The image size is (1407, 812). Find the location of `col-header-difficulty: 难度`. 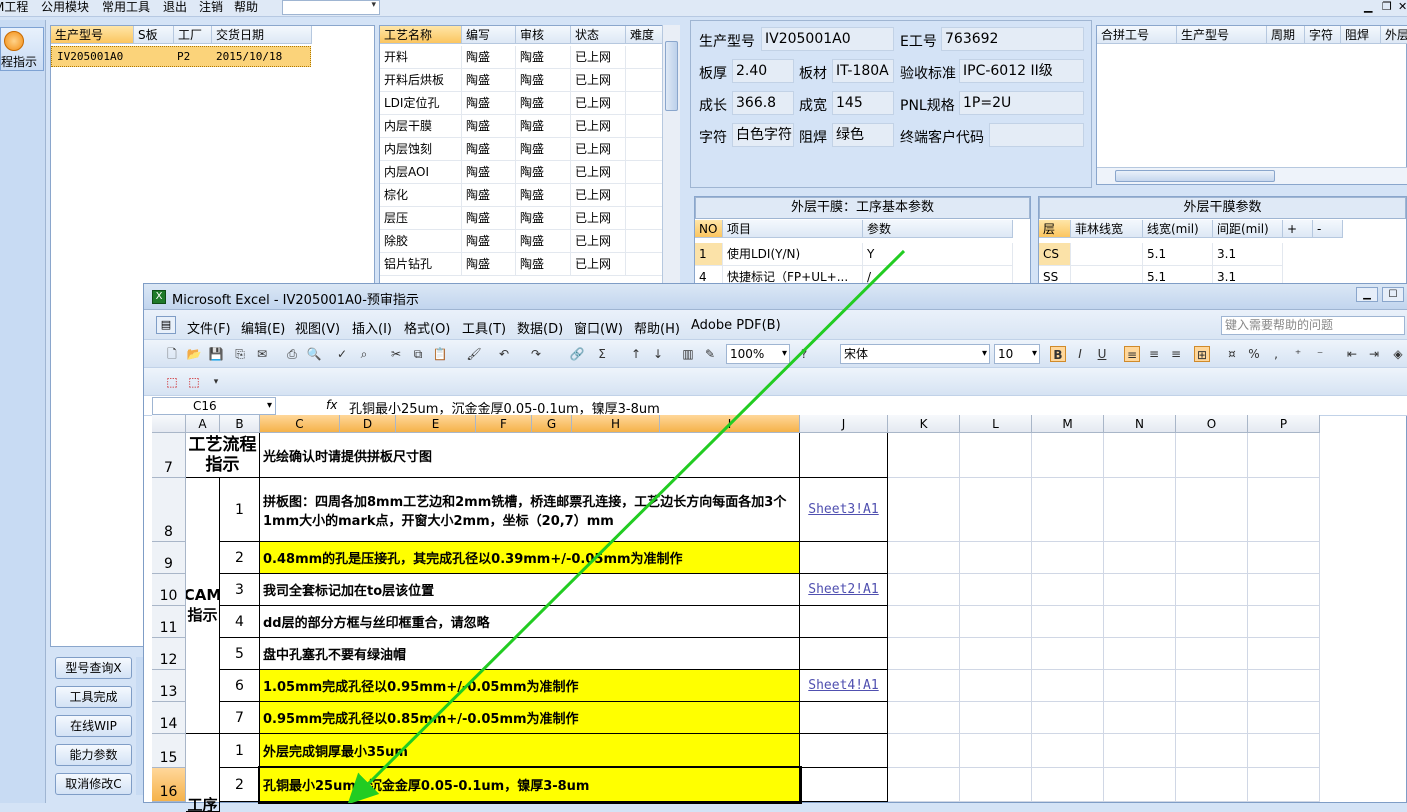

col-header-difficulty: 难度 is located at coordinates (645, 35).